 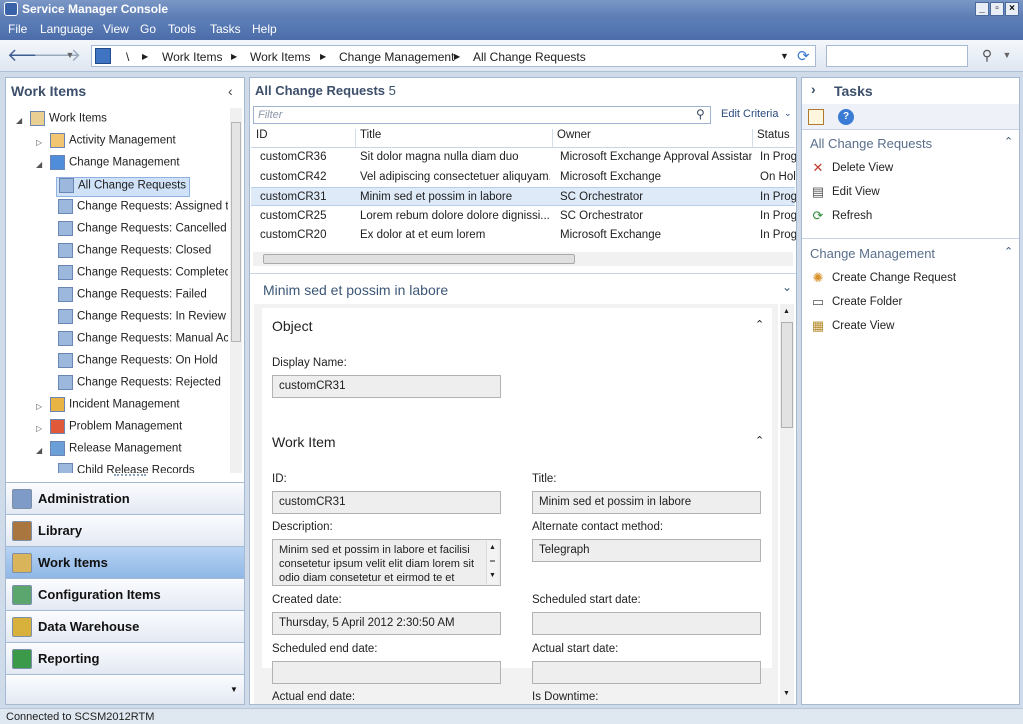 What do you see at coordinates (69, 121) in the screenshot?
I see `tree-item: Work Items` at bounding box center [69, 121].